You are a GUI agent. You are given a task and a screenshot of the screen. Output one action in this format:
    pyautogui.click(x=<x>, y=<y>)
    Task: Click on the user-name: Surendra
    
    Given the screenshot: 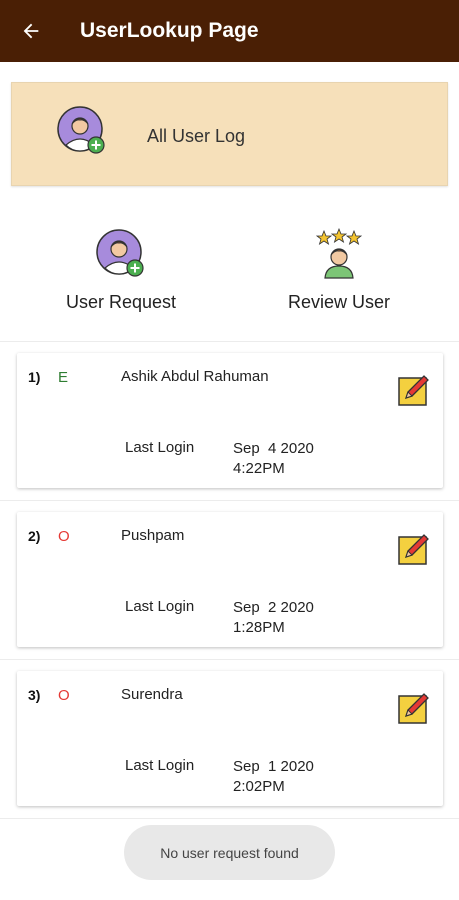 What is the action you would take?
    pyautogui.click(x=152, y=694)
    